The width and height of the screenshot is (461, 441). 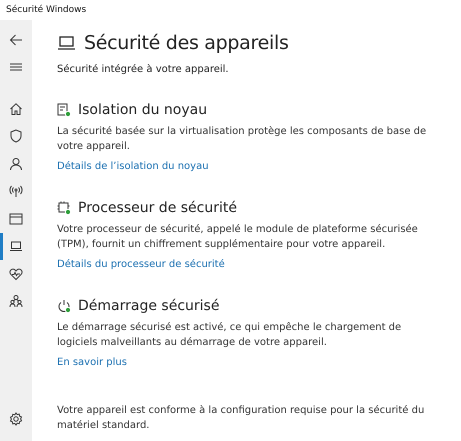 What do you see at coordinates (229, 335) in the screenshot?
I see `section-description: Le démarrage sécurisé est activé, ce qui empêche le chargement de logiciels malveillants au démarrage de votre appareil.` at bounding box center [229, 335].